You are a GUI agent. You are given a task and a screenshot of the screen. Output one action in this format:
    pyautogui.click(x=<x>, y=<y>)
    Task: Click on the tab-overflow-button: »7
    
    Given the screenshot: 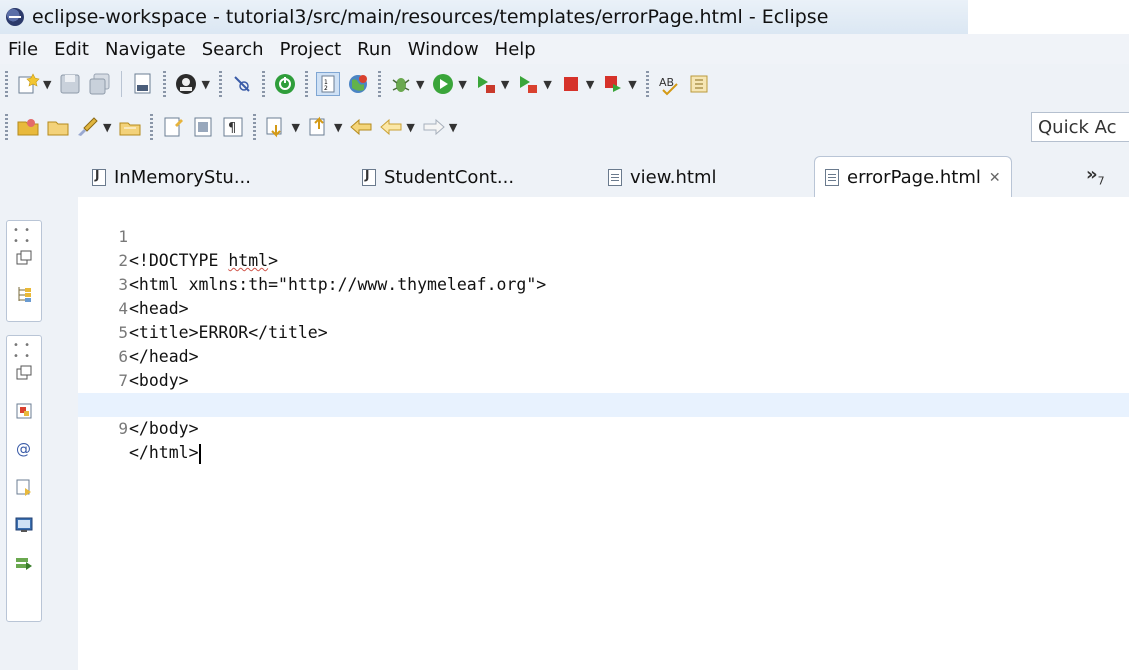 What is the action you would take?
    pyautogui.click(x=1095, y=176)
    